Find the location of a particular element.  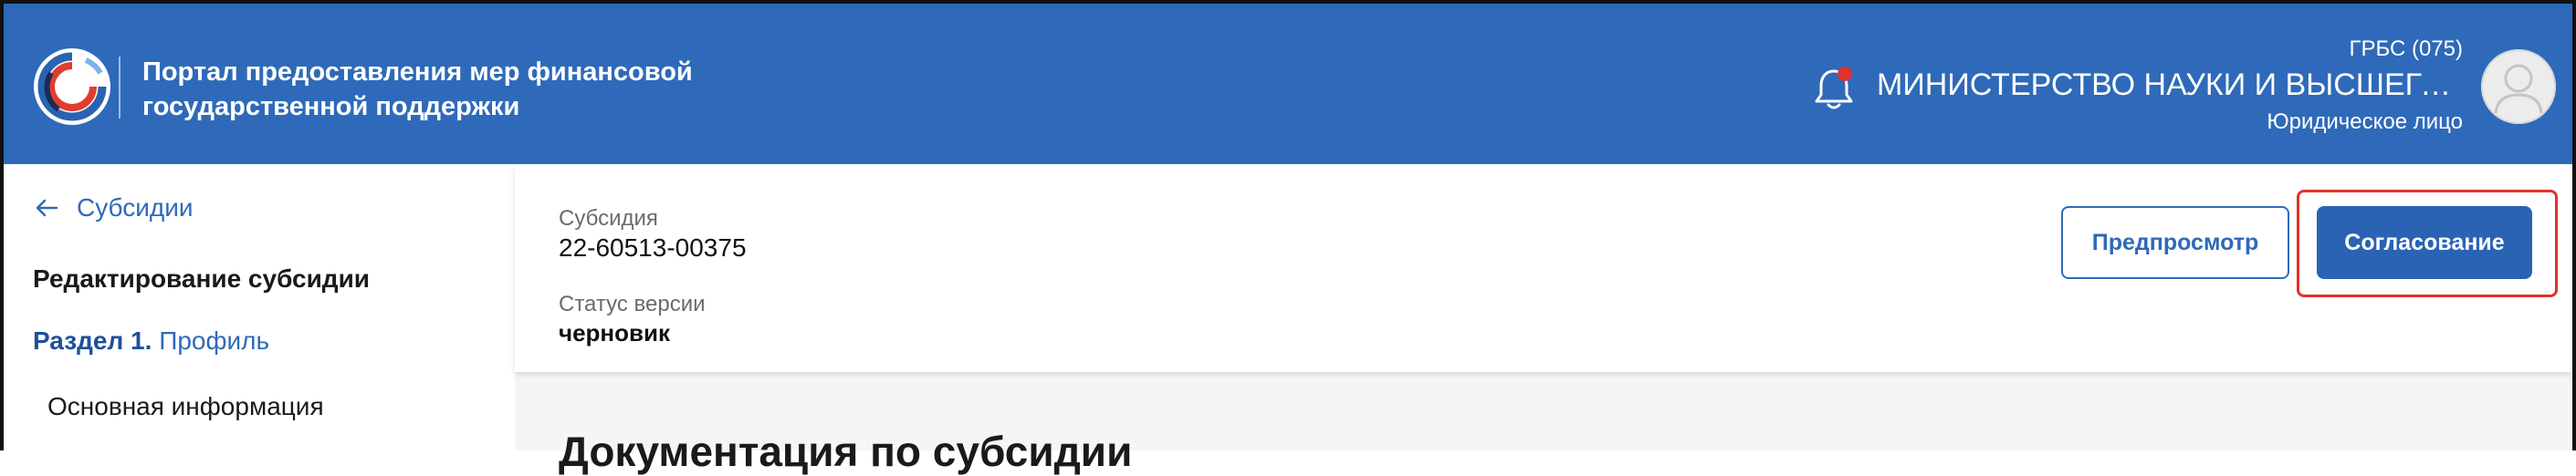

preview-button: Предпросмотр is located at coordinates (2175, 243).